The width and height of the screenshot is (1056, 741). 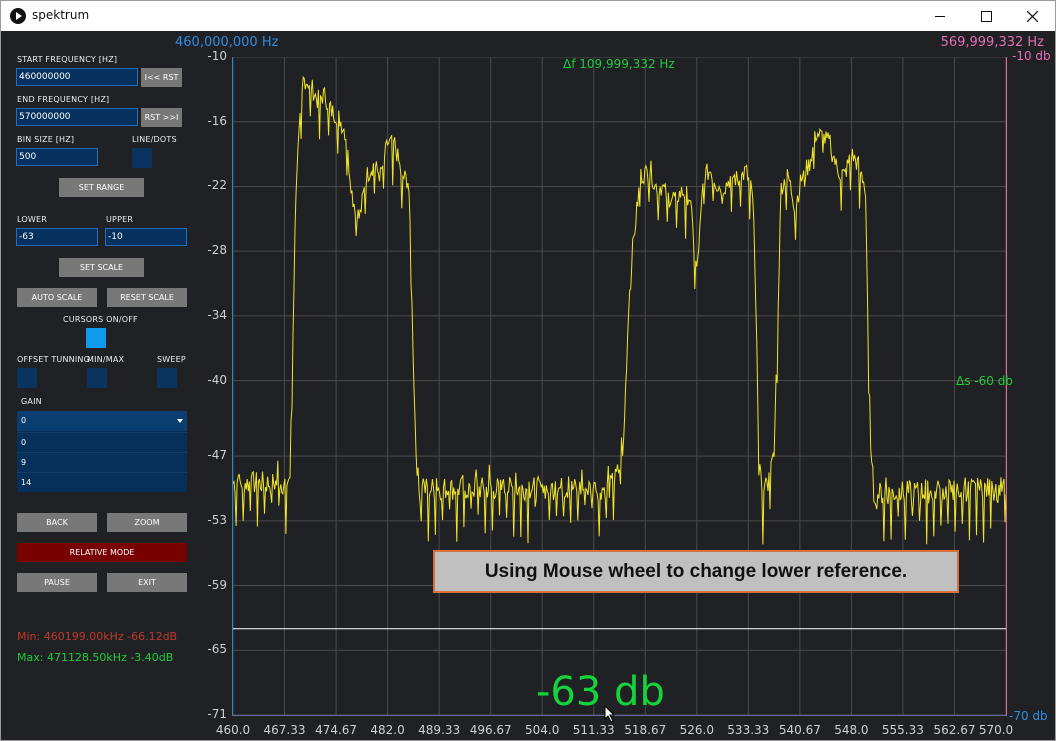 What do you see at coordinates (217, 314) in the screenshot?
I see `y-tick-label: -34` at bounding box center [217, 314].